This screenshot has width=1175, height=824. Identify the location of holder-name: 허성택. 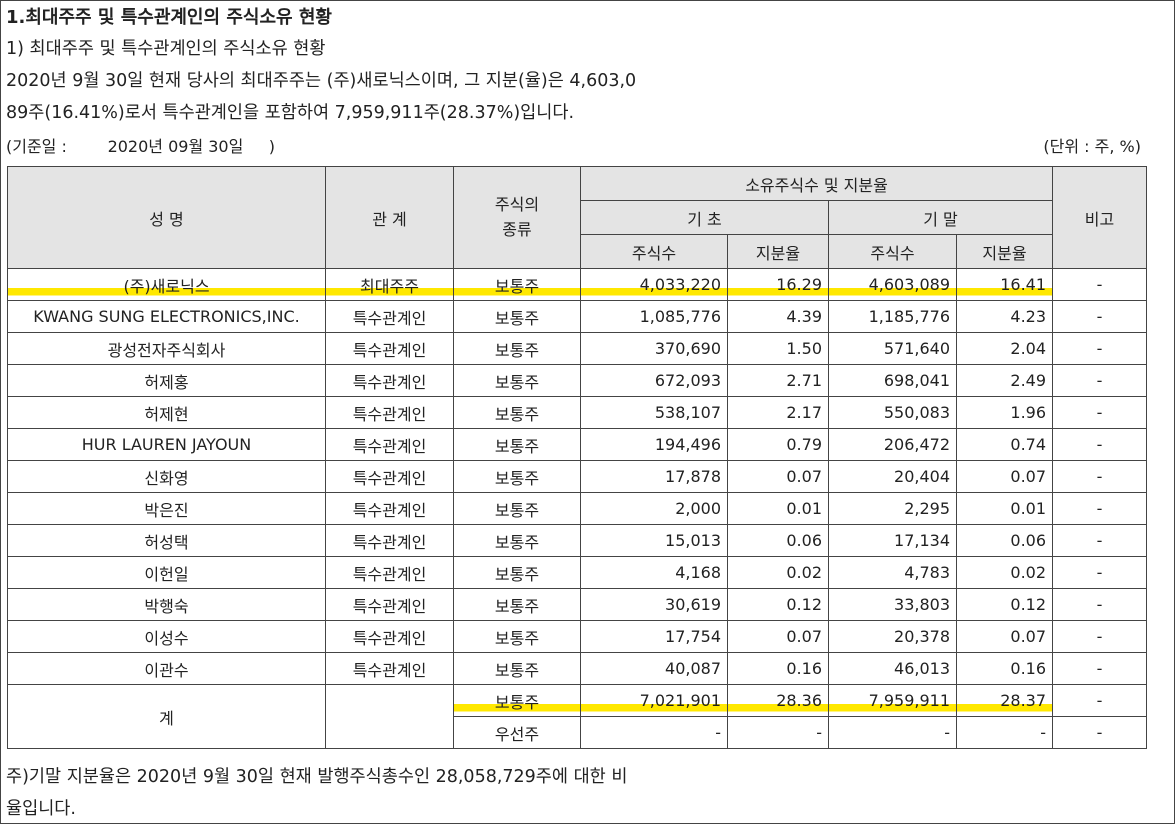
(166, 540).